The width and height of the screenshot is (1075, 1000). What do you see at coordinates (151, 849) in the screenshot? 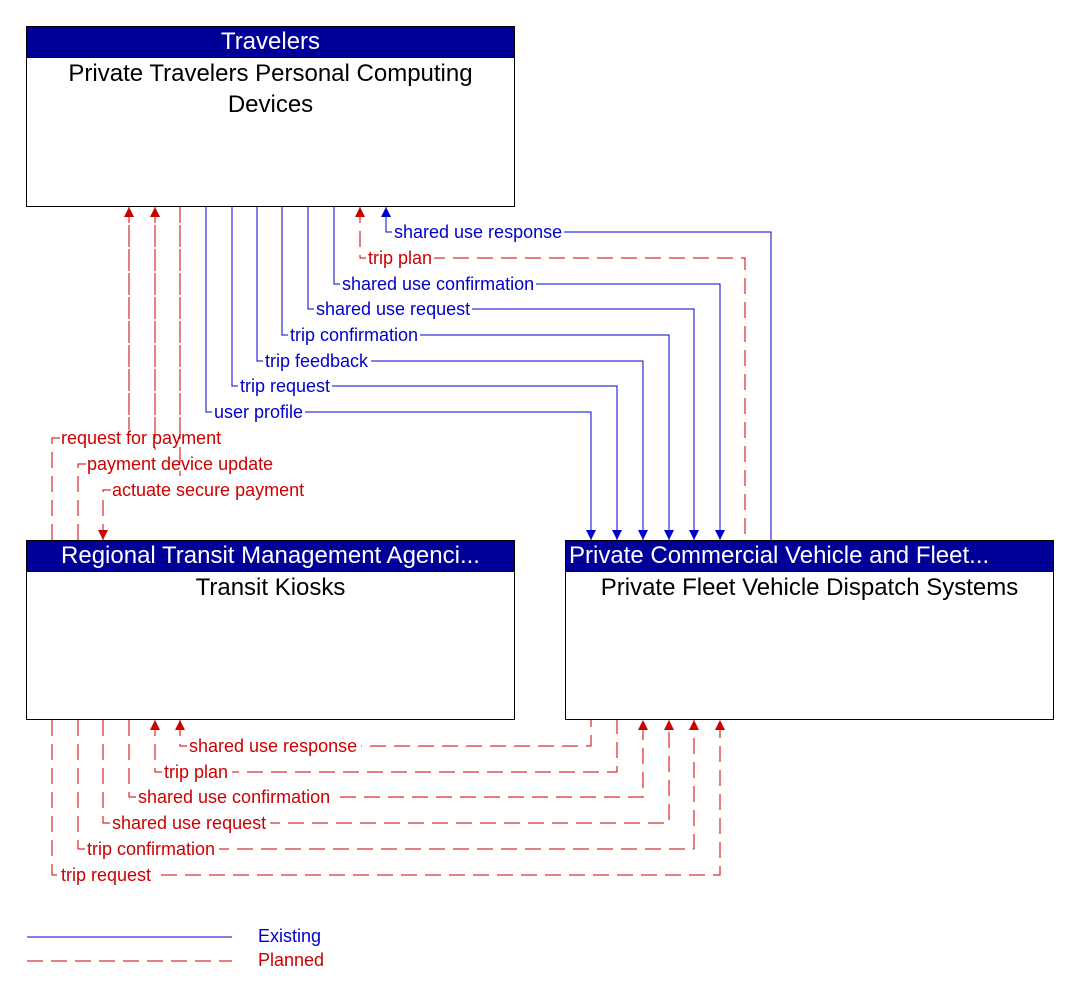
I see `flow-label-kiosks-fleet: trip confirmation` at bounding box center [151, 849].